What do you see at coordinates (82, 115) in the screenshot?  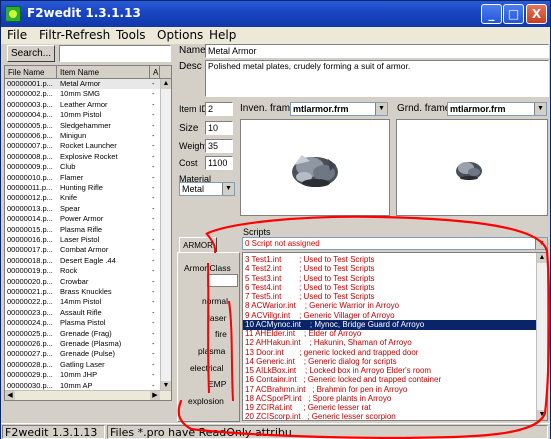 I see `table-row: 00000004.p... 10mm Pistol -` at bounding box center [82, 115].